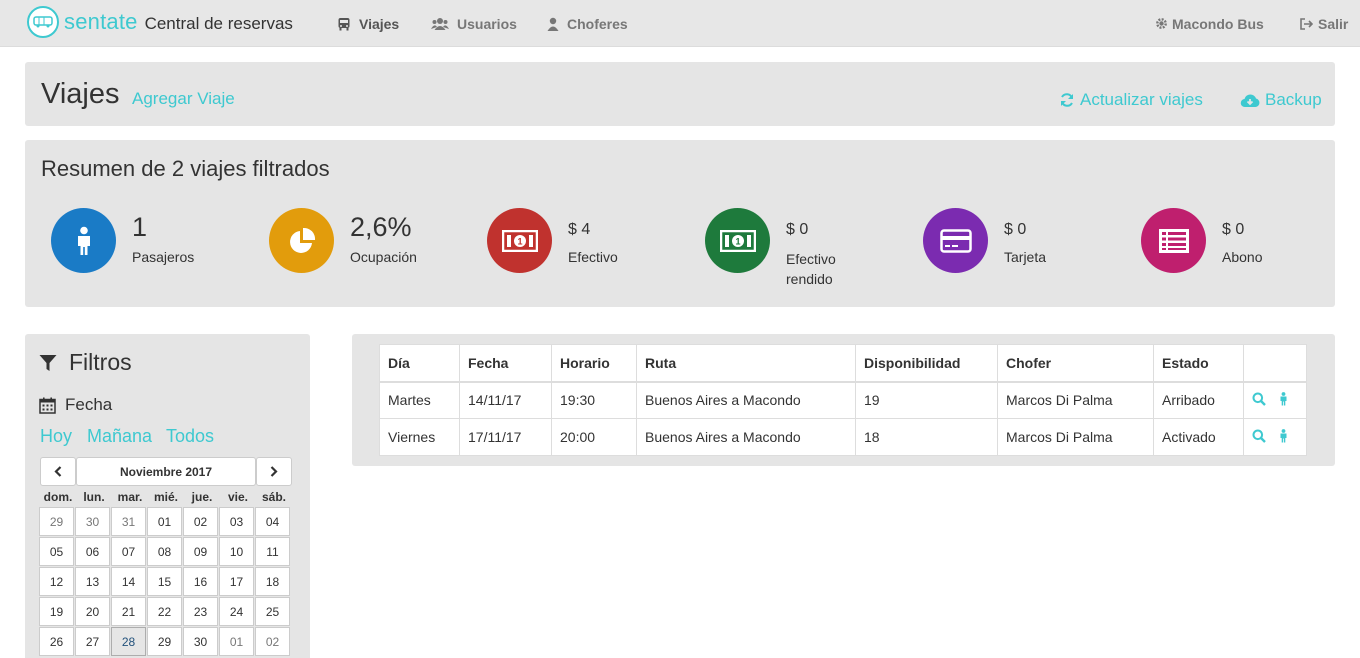  I want to click on company-menu: Macondo Bus, so click(1209, 23).